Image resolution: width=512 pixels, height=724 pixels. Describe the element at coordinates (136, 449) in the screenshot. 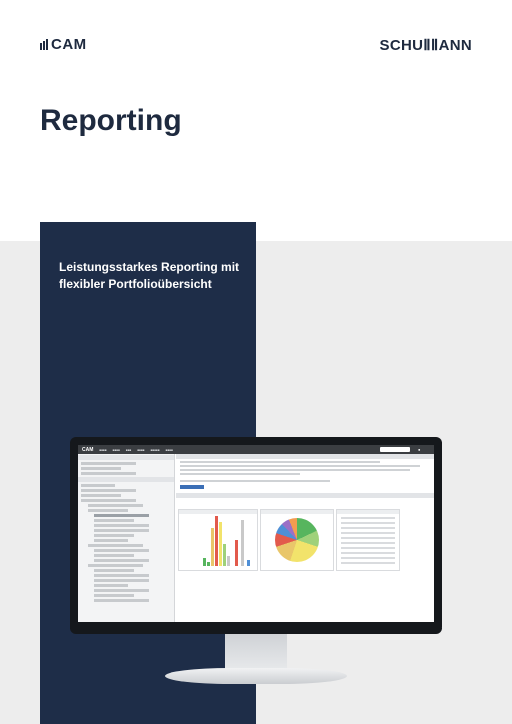

I see `app-menu: ■■■■ ■■■■ ■■■ ■■■■ ■■■■■ ■■■■` at that location.